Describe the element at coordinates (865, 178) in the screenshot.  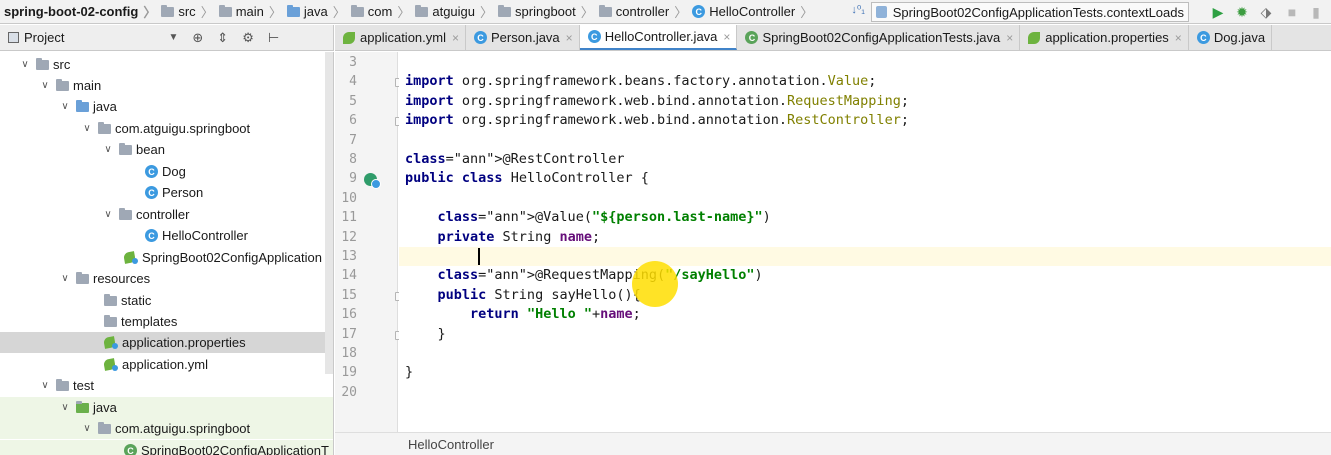
I see `code-line: public class HelloController {` at that location.